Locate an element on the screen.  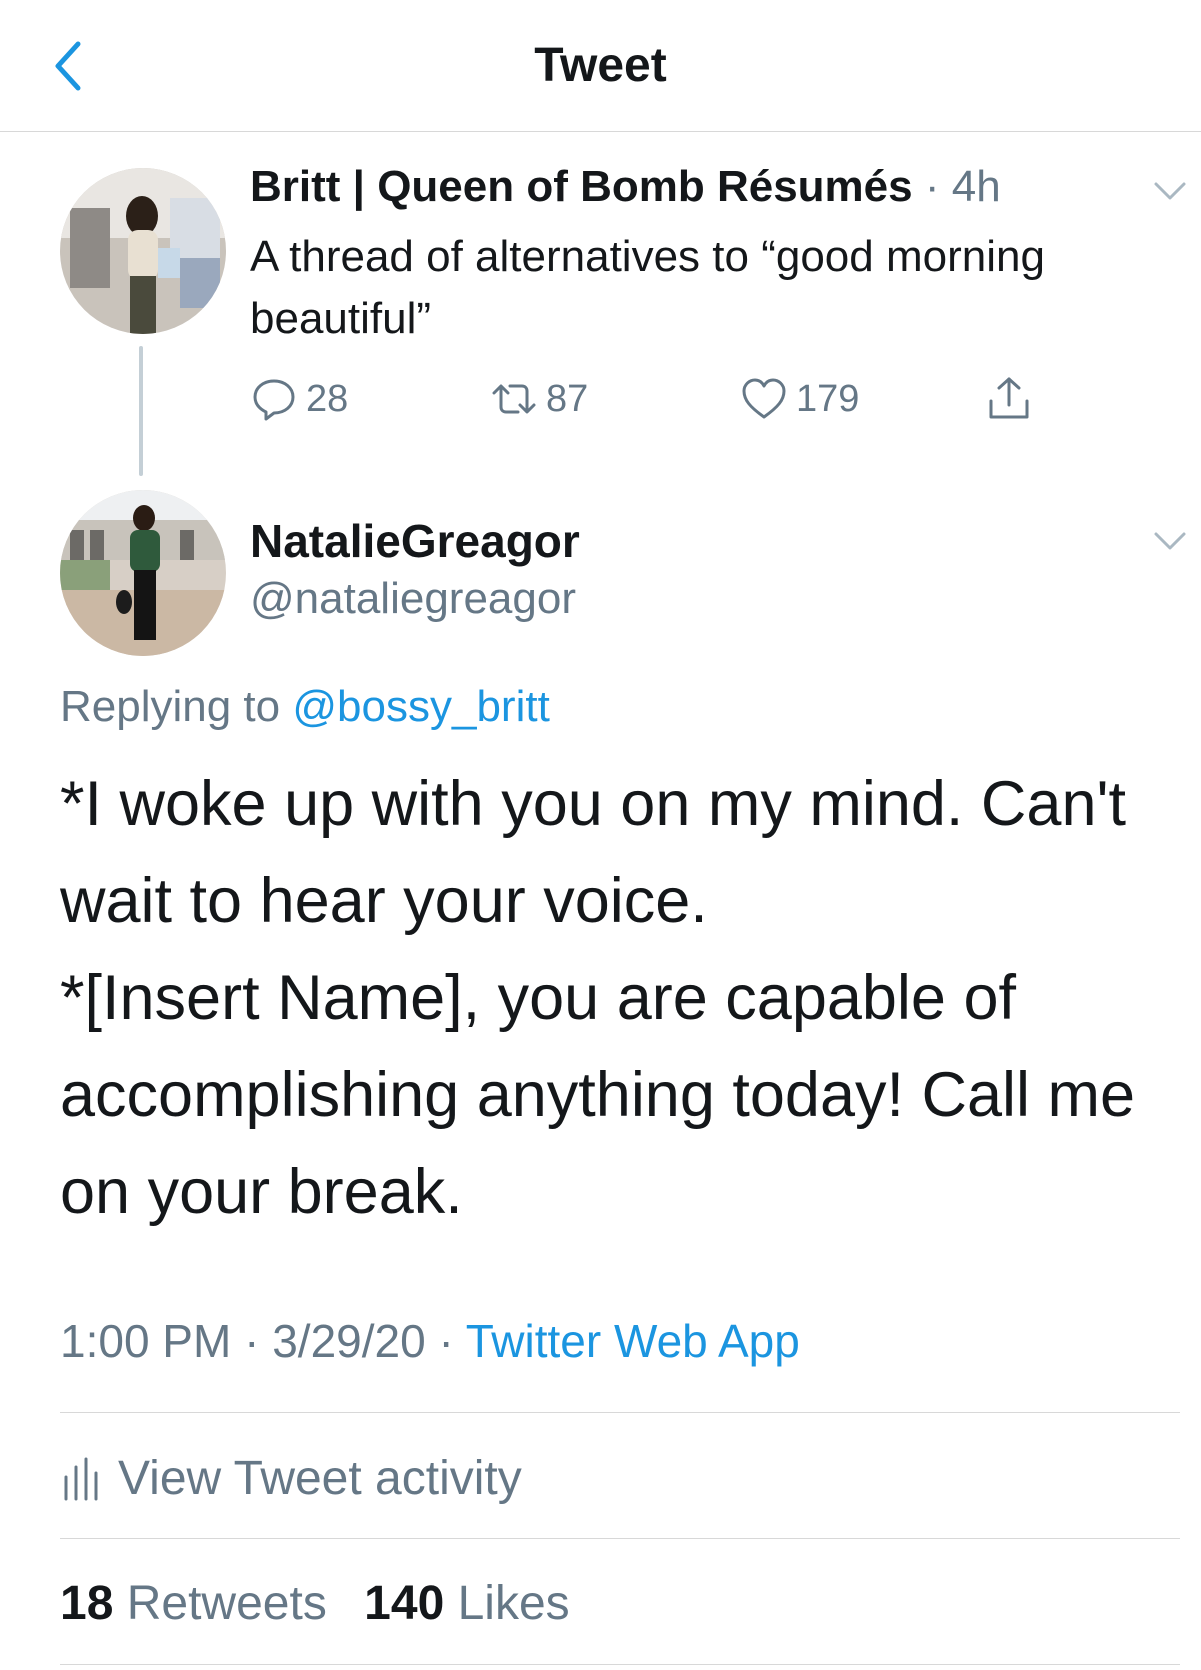
likes-stat: 140 Likes is located at coordinates (467, 1603).